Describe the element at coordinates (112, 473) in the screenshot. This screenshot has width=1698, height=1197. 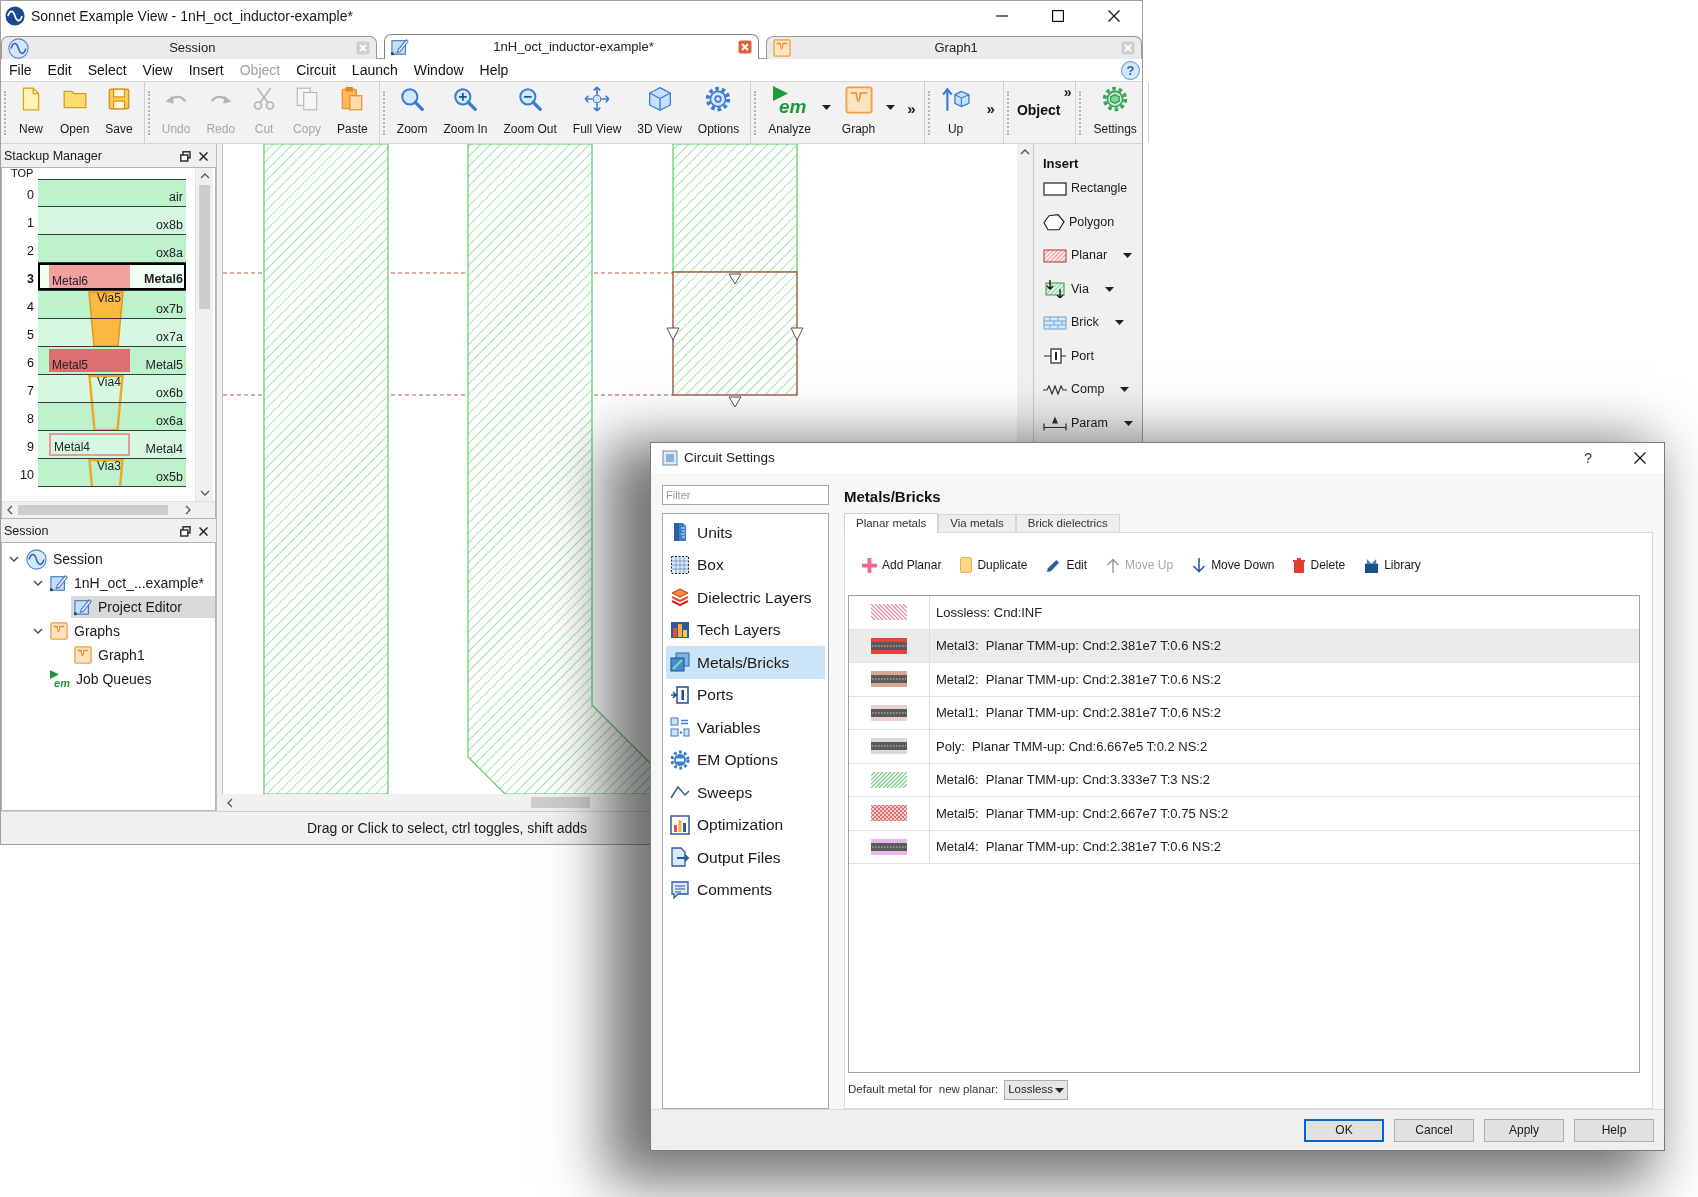
I see `layer-band: ox5b Via3` at that location.